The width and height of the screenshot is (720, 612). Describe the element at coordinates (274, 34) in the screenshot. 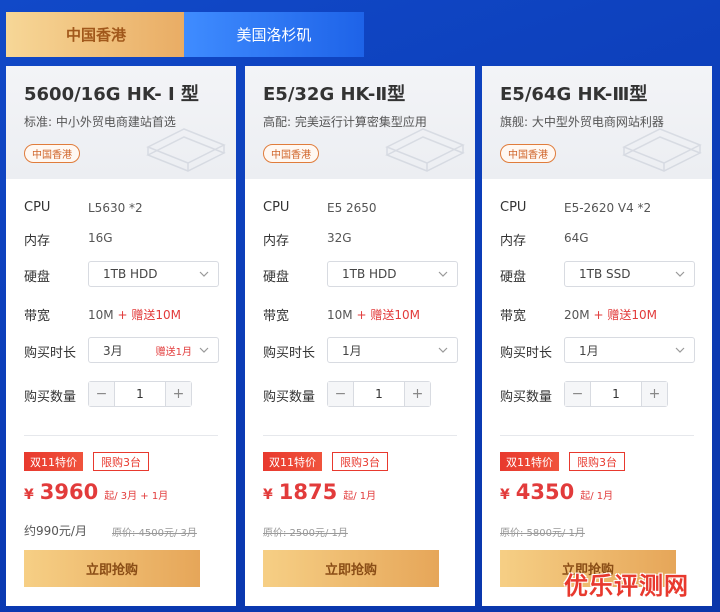

I see `tab-los-angeles: 美国洛杉矶` at that location.